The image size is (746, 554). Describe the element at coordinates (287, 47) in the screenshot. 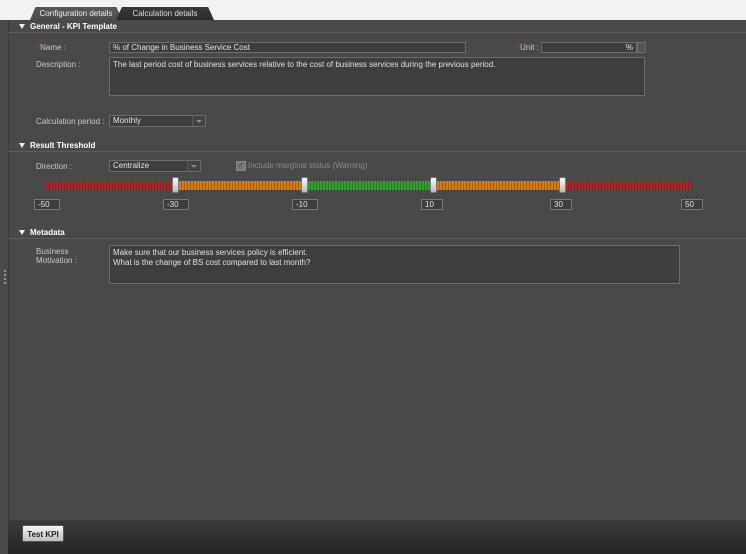

I see `name-input: % of Change in Business Service Cost` at that location.